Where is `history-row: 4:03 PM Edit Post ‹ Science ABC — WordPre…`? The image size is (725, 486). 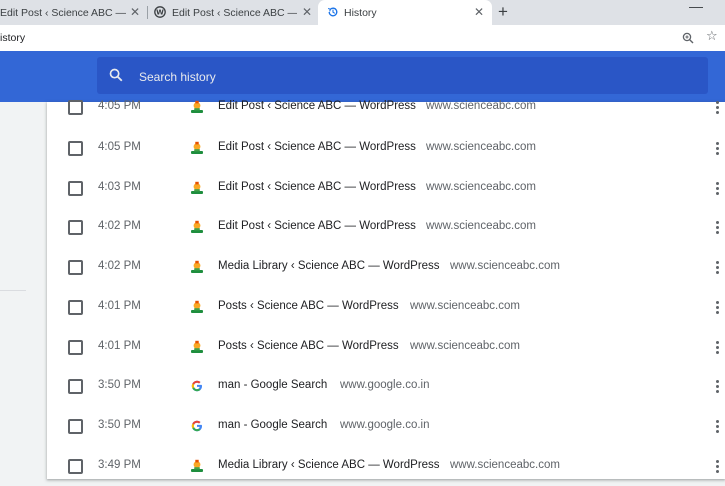 history-row: 4:03 PM Edit Post ‹ Science ABC — WordPre… is located at coordinates (386, 188).